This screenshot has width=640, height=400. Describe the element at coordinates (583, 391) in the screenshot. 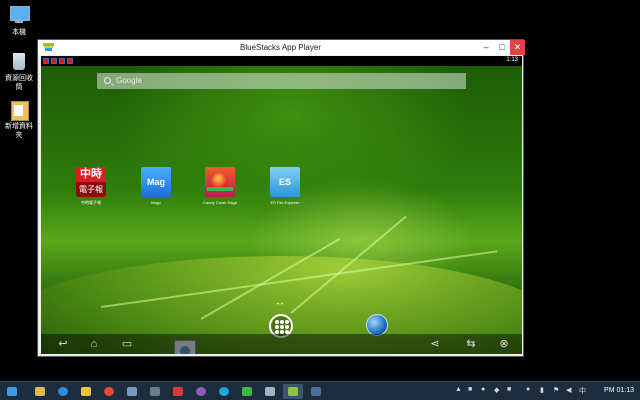

I see `ime-icon: 中` at that location.